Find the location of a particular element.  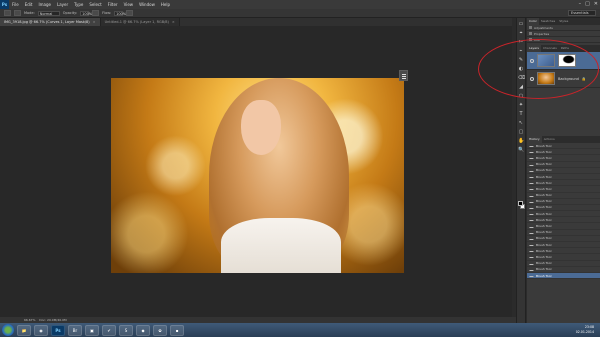

tool-icon: ◢ is located at coordinates (521, 87).